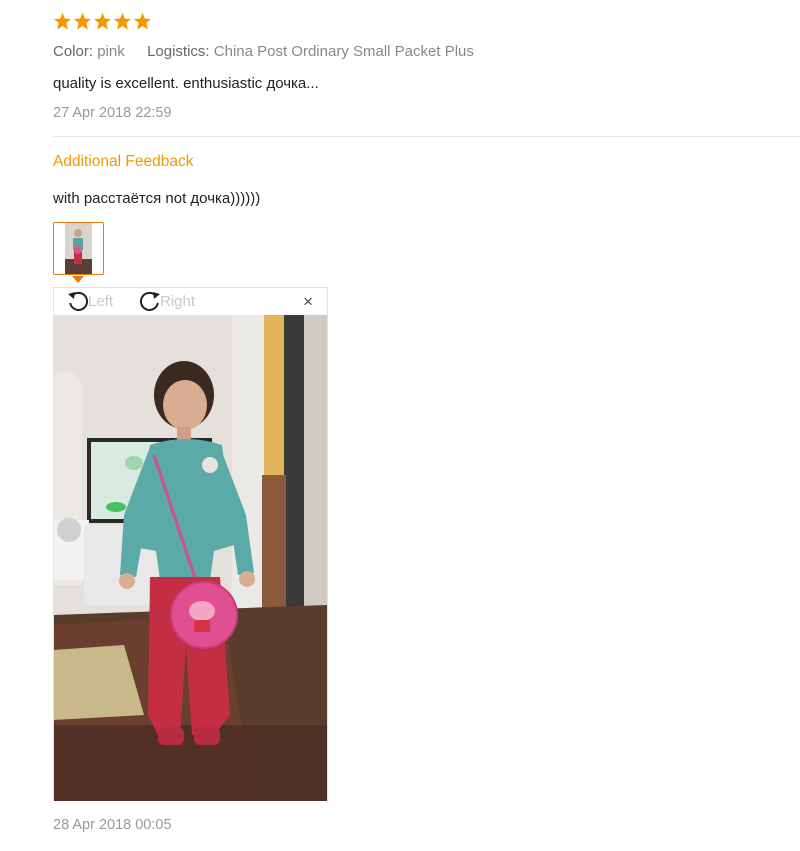  What do you see at coordinates (101, 301) in the screenshot?
I see `rotate-left-label: Left` at bounding box center [101, 301].